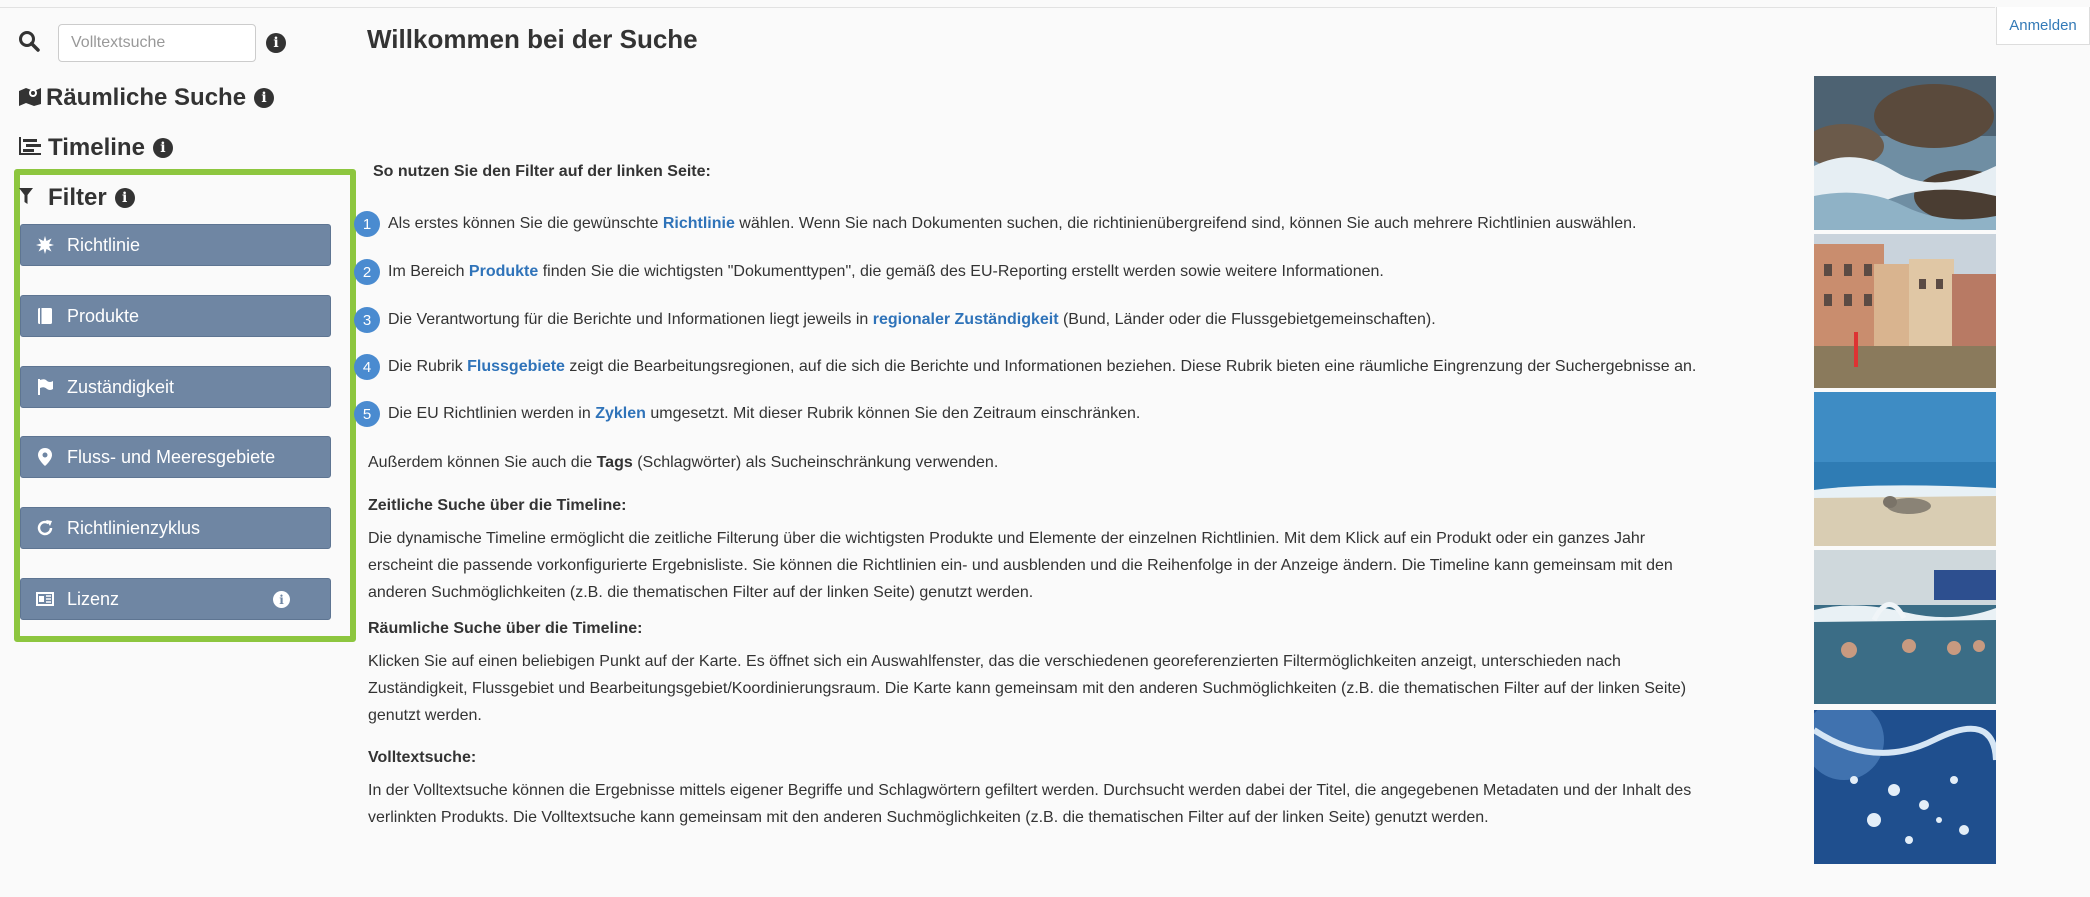  Describe the element at coordinates (45, 316) in the screenshot. I see `book-icon` at that location.